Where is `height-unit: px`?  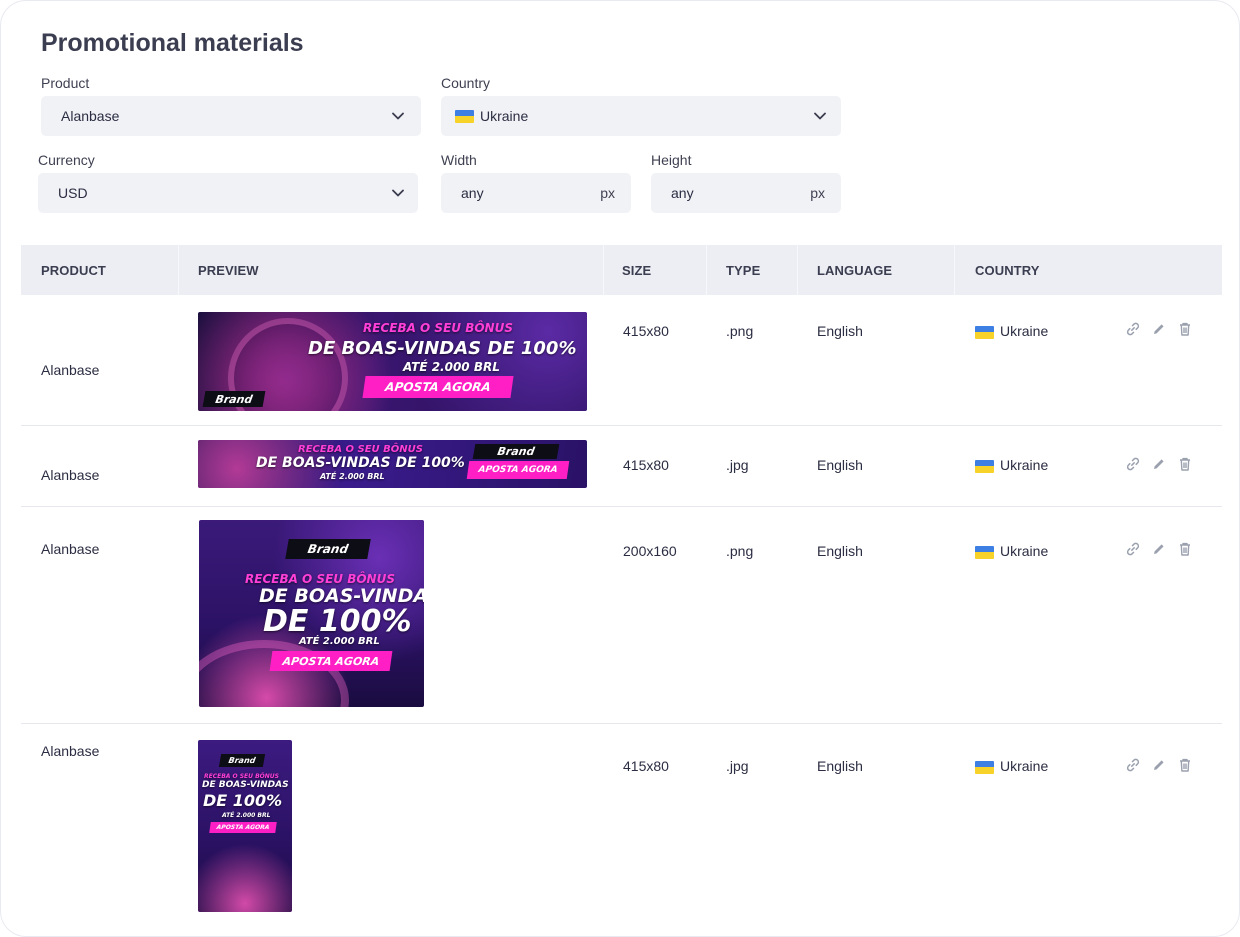 height-unit: px is located at coordinates (817, 193).